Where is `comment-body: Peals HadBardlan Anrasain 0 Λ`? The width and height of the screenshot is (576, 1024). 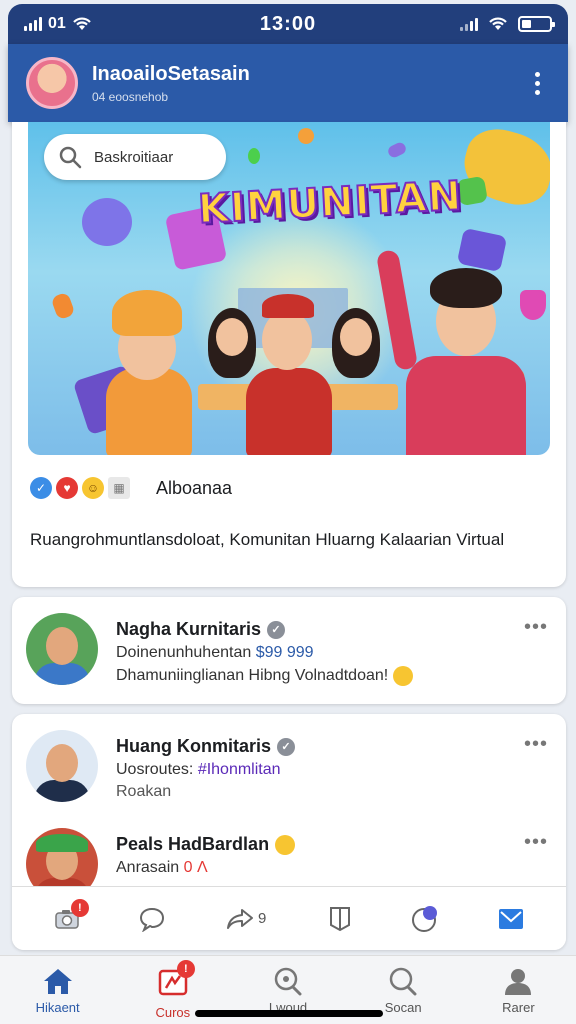
comment-body: Peals HadBardlan Anrasain 0 Λ is located at coordinates (318, 852).